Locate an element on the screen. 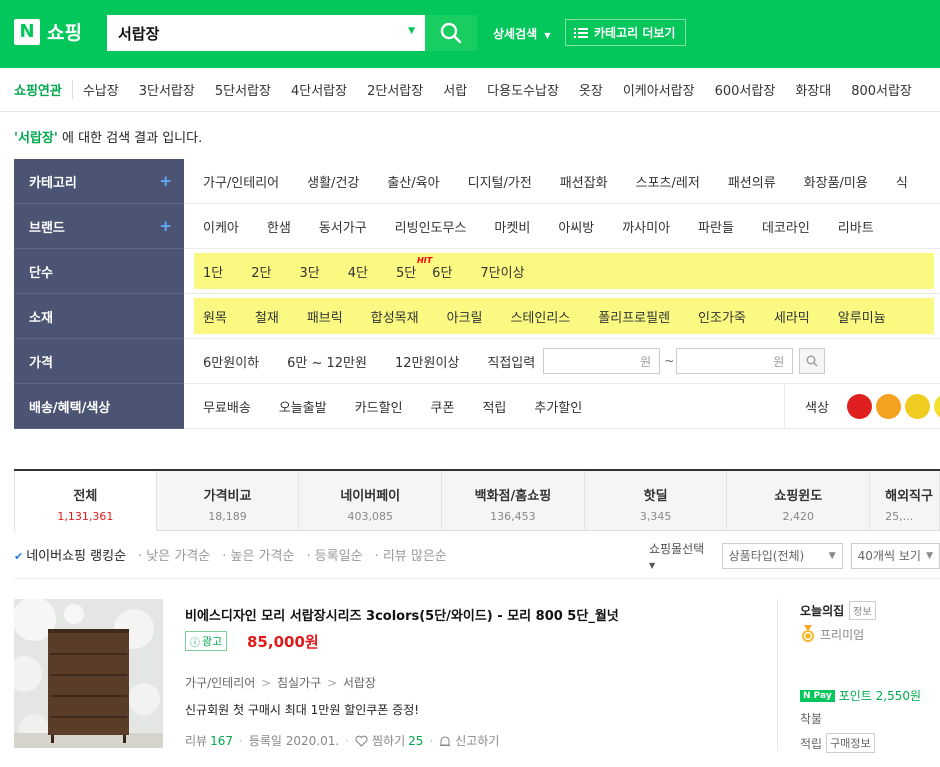 This screenshot has height=767, width=940. sort-option-ranking: ✔ 네이버쇼핑 랭킹순 is located at coordinates (70, 554).